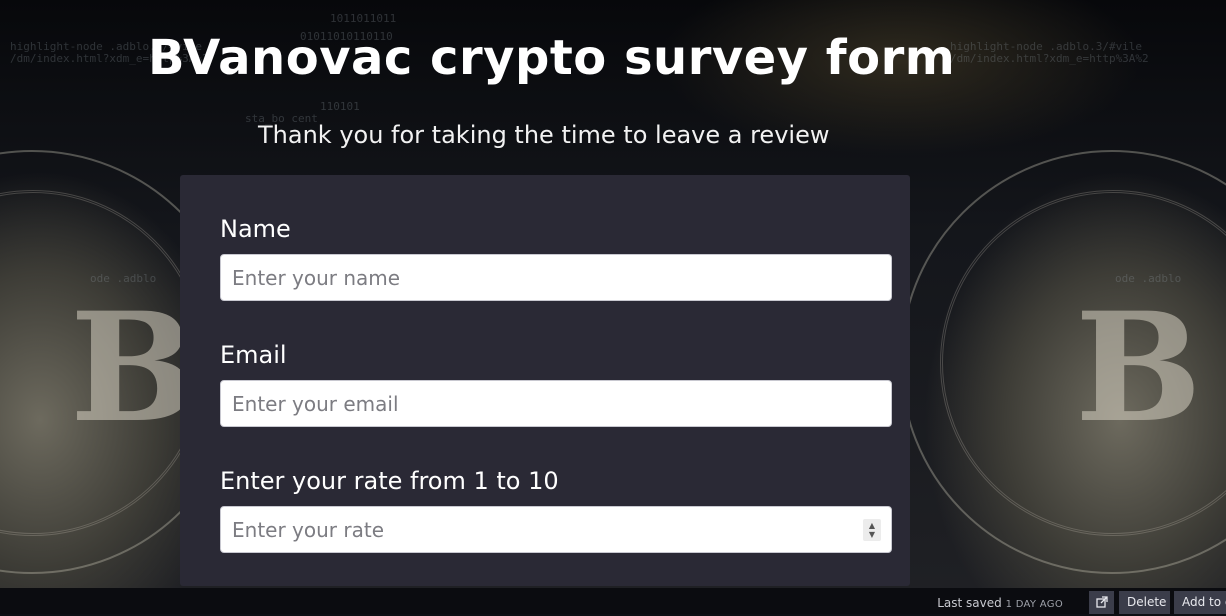 The image size is (1226, 616). I want to click on email-input, so click(556, 403).